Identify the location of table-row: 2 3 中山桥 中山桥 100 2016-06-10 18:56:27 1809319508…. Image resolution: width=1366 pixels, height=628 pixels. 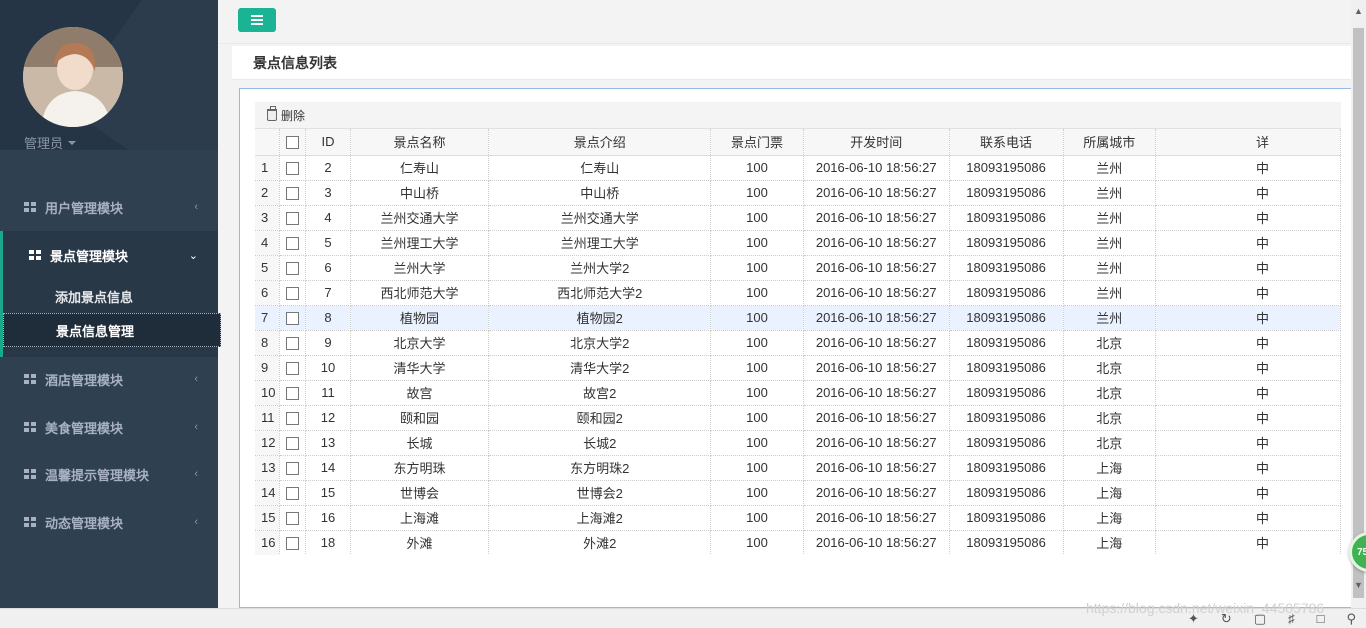
(798, 193).